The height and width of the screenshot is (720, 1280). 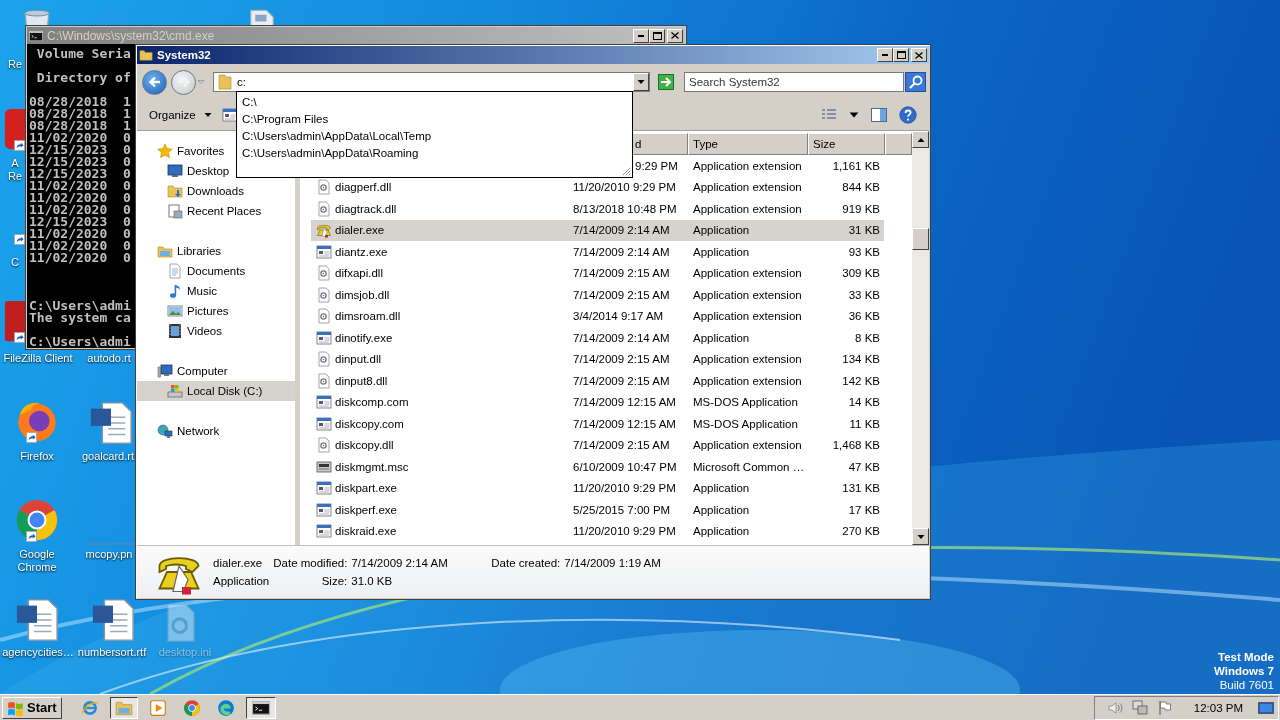 I want to click on console-line: C:\Users\admi, so click(x=80, y=342).